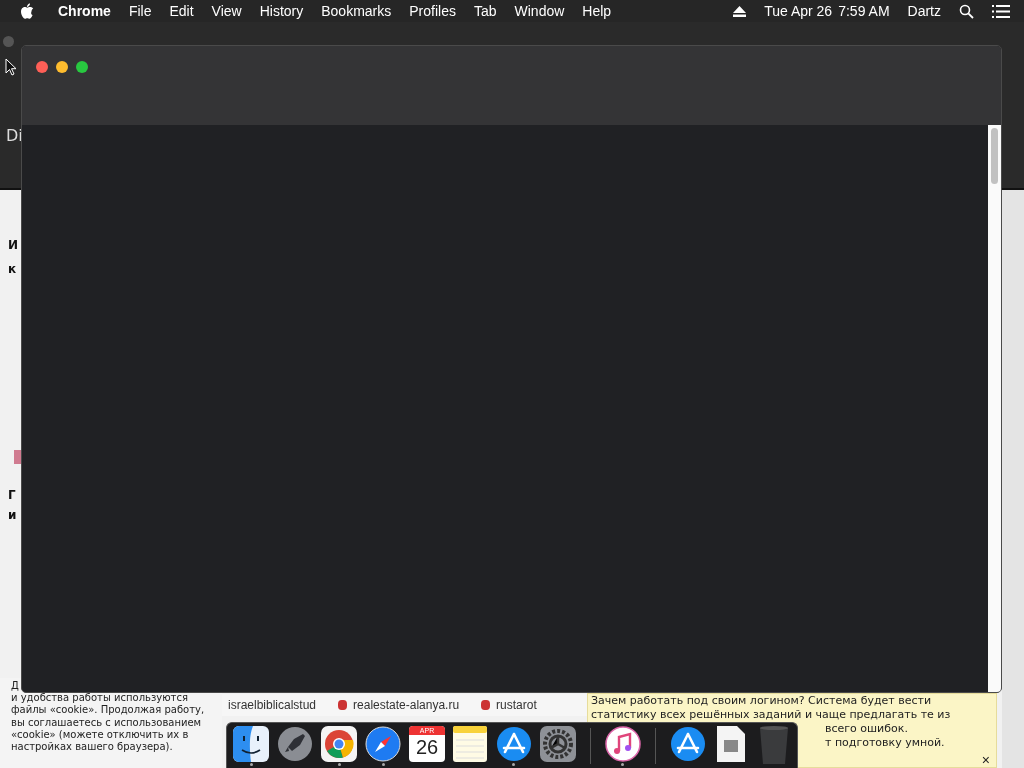  What do you see at coordinates (100, 698) in the screenshot?
I see `notice-text: и удобства работы используются` at bounding box center [100, 698].